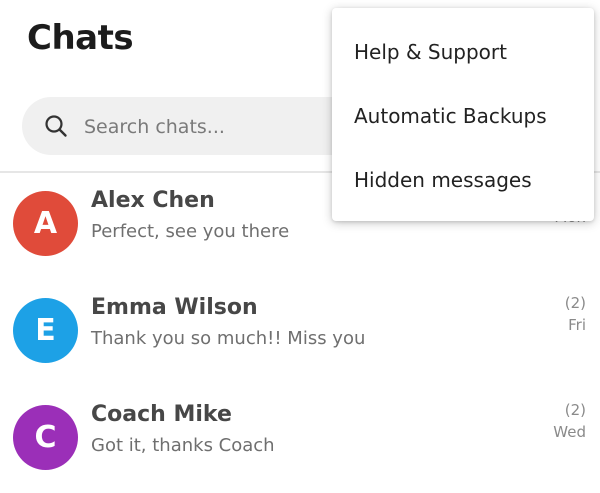 The height and width of the screenshot is (493, 600). Describe the element at coordinates (463, 180) in the screenshot. I see `menu-item-hidden-messages: Hidden messages` at that location.